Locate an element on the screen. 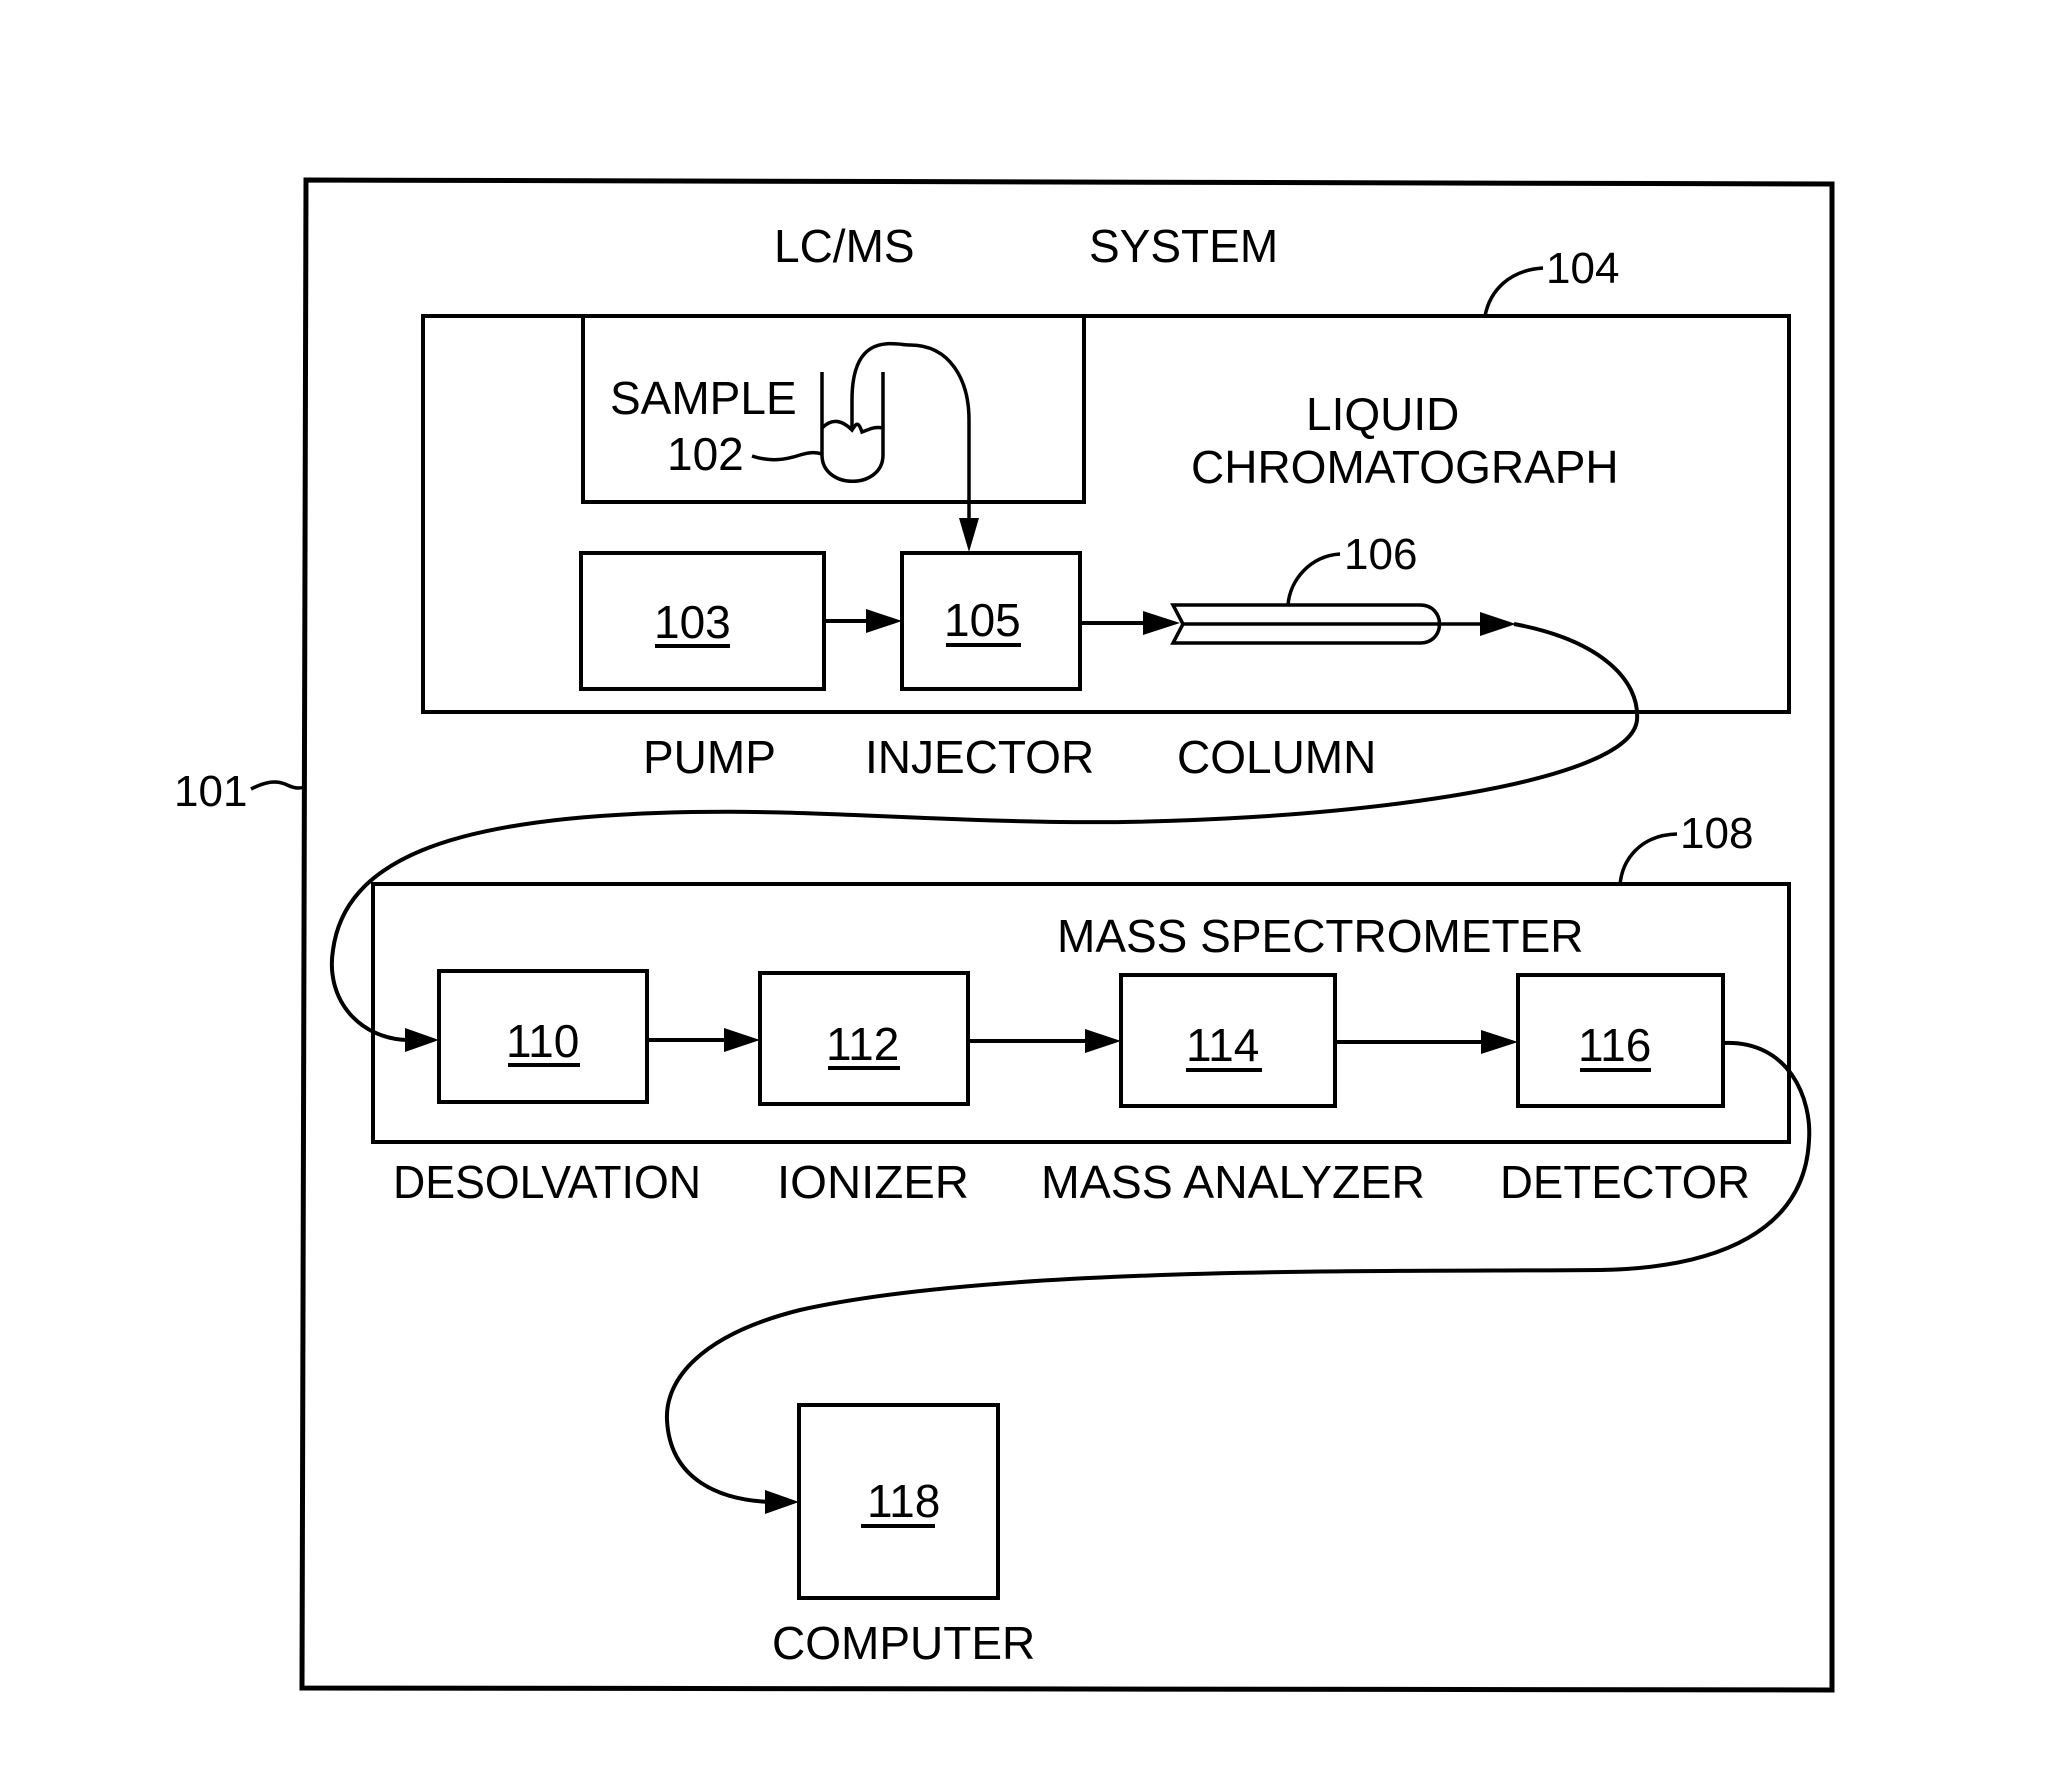  computer-ref: 118 is located at coordinates (903, 1501).